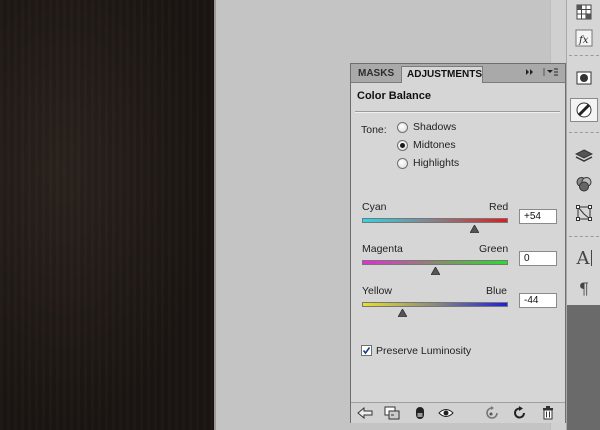 The image size is (600, 430). What do you see at coordinates (402, 127) in the screenshot?
I see `tone-shadows-radio` at bounding box center [402, 127].